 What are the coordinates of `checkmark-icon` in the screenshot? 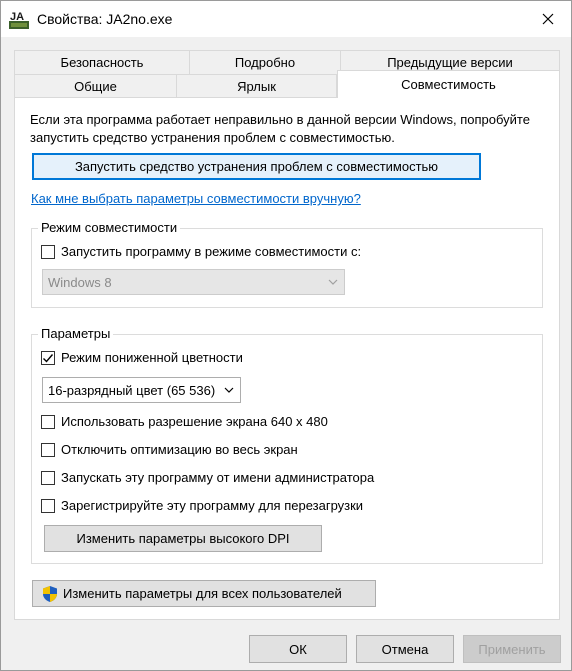 It's located at (48, 358).